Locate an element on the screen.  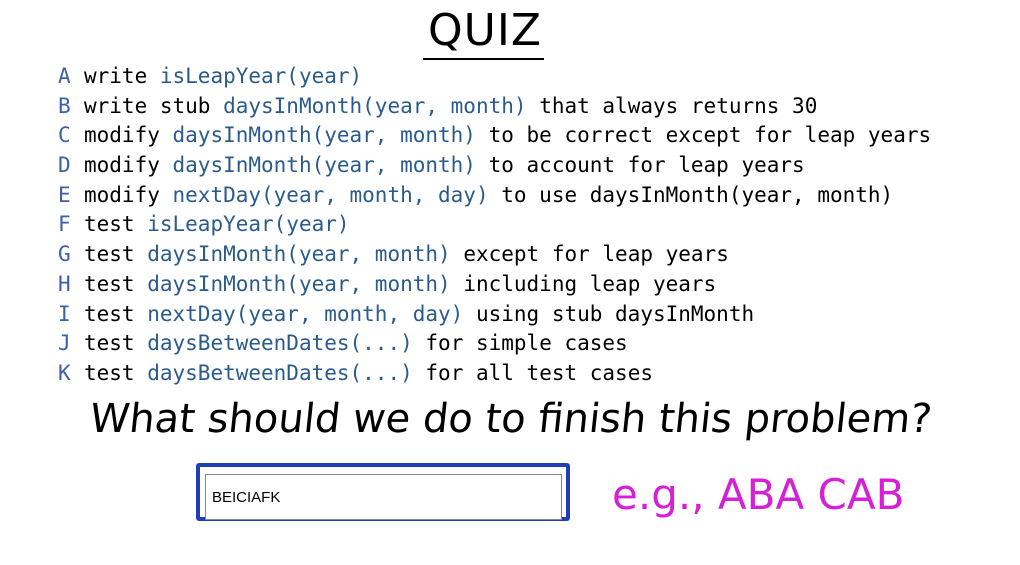
task-letter: E is located at coordinates (64, 194).